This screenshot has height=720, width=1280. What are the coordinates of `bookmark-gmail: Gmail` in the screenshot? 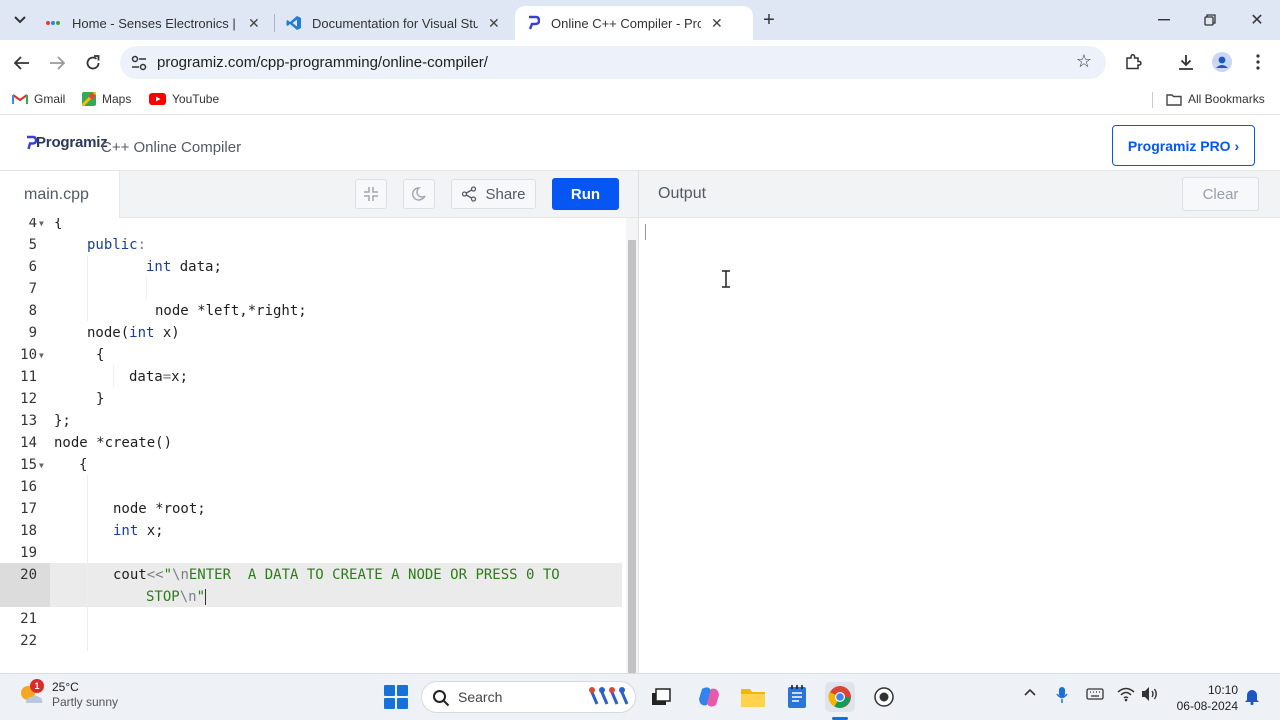 It's located at (38, 99).